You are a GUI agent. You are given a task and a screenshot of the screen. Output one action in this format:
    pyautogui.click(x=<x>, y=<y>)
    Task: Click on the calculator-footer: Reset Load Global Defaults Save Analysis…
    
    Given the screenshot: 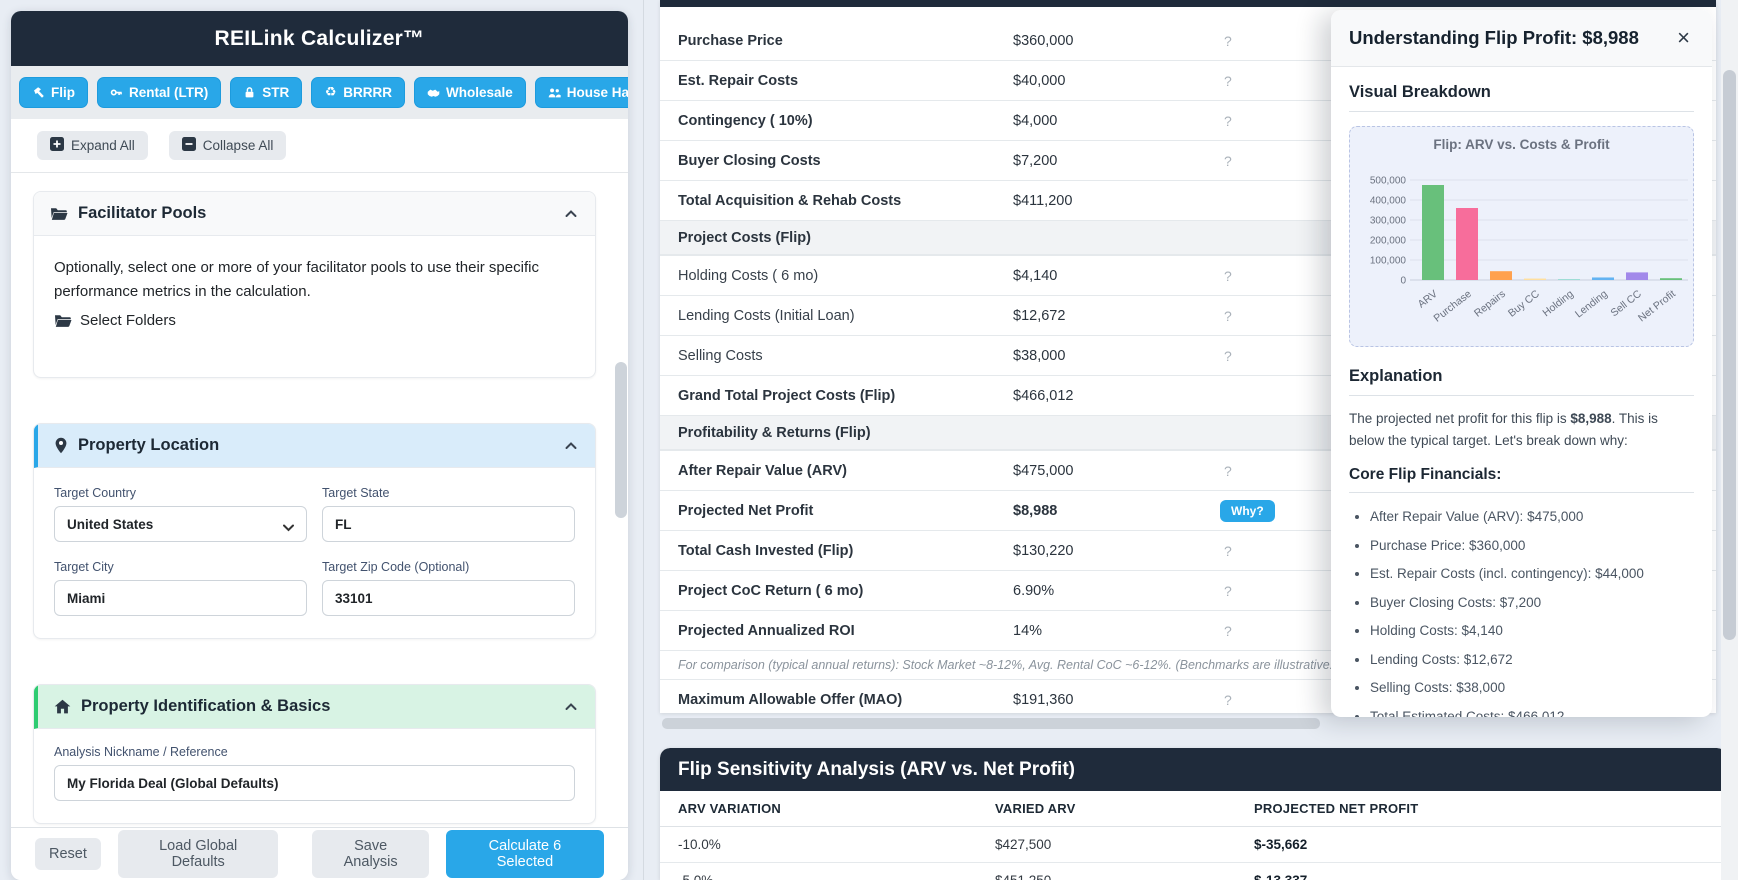 What is the action you would take?
    pyautogui.click(x=319, y=853)
    